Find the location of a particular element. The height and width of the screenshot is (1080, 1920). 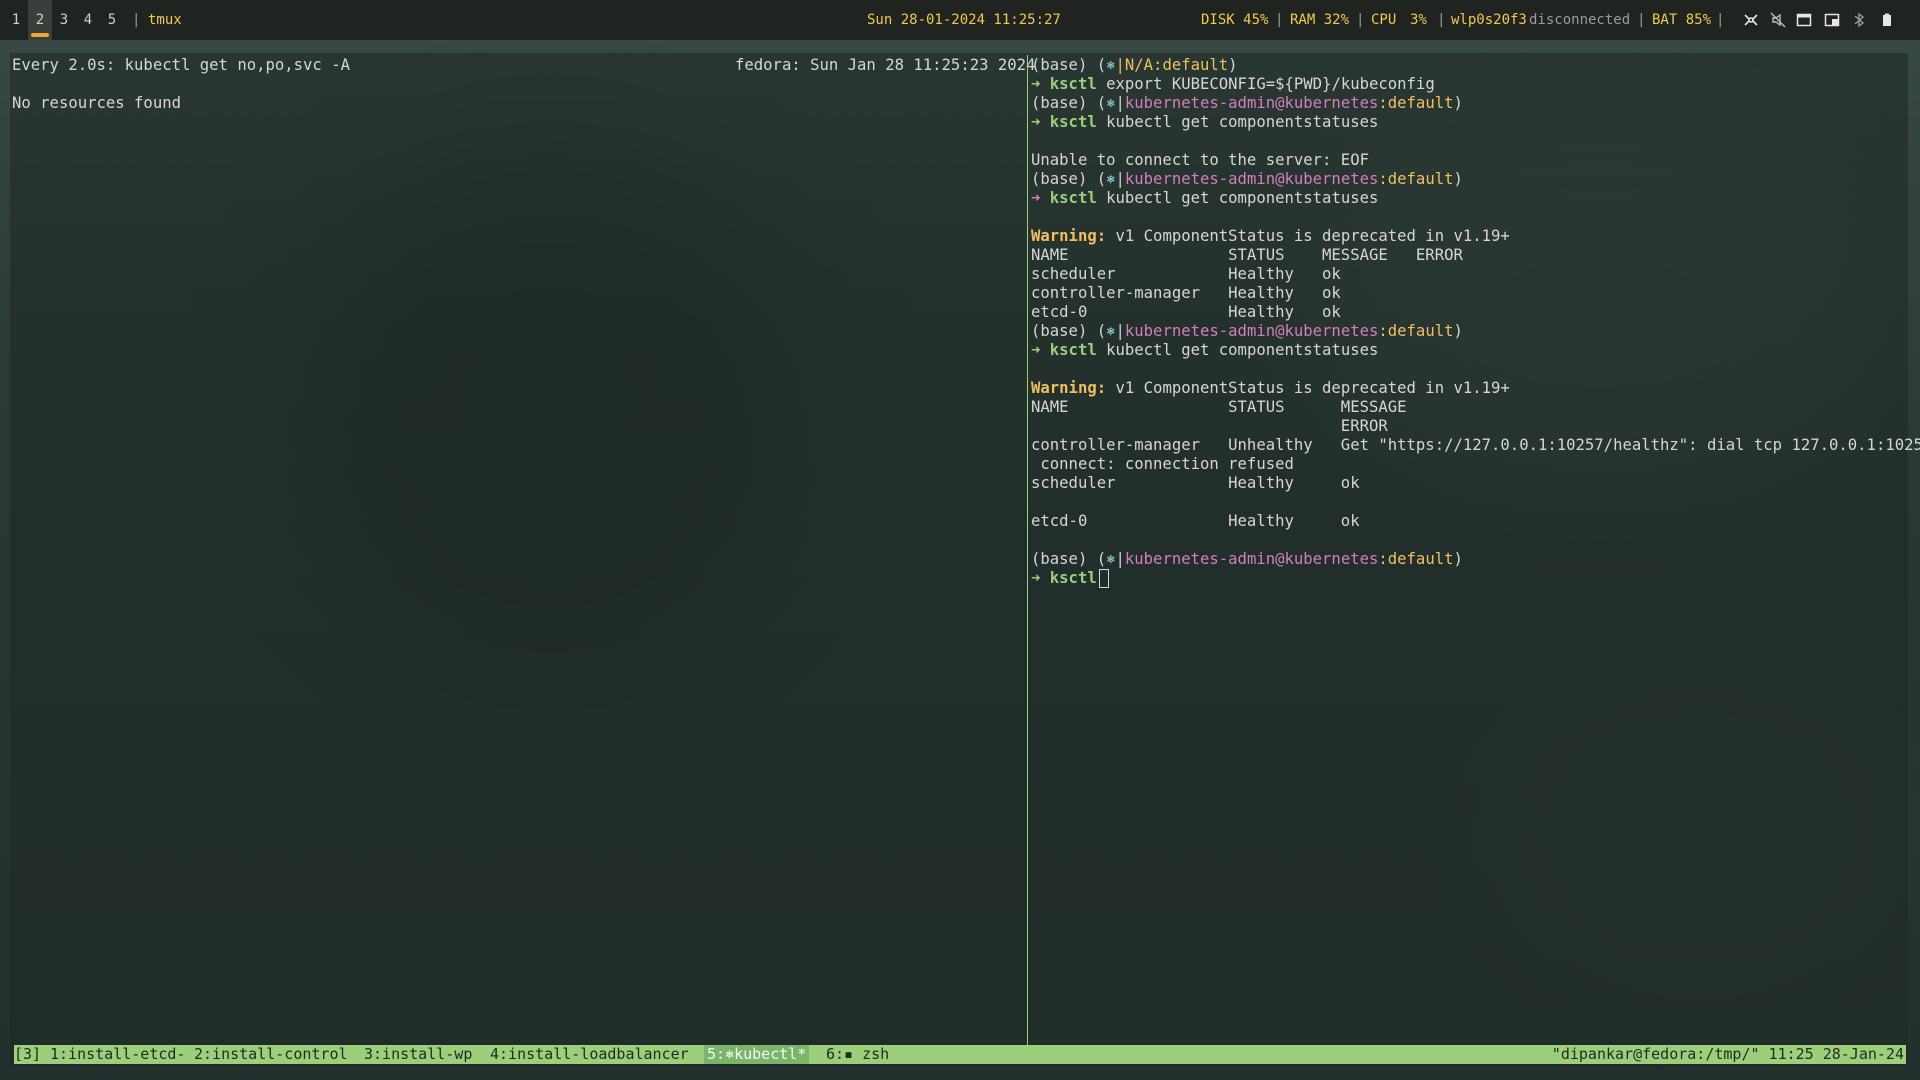

prompt-context-line: (base) (⎈|N/A:default) is located at coordinates (1134, 65).